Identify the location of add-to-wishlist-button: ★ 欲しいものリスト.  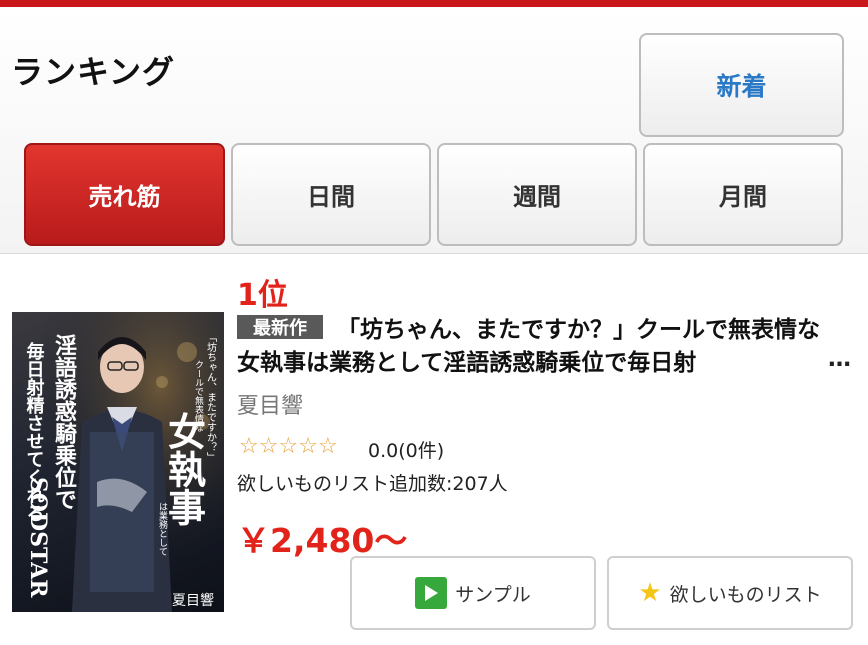
(730, 593).